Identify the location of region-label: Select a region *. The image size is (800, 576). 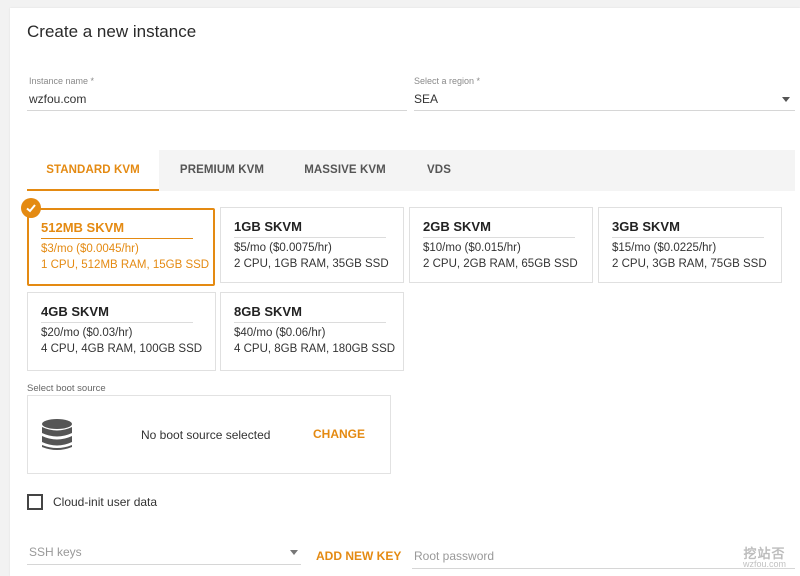
(447, 81).